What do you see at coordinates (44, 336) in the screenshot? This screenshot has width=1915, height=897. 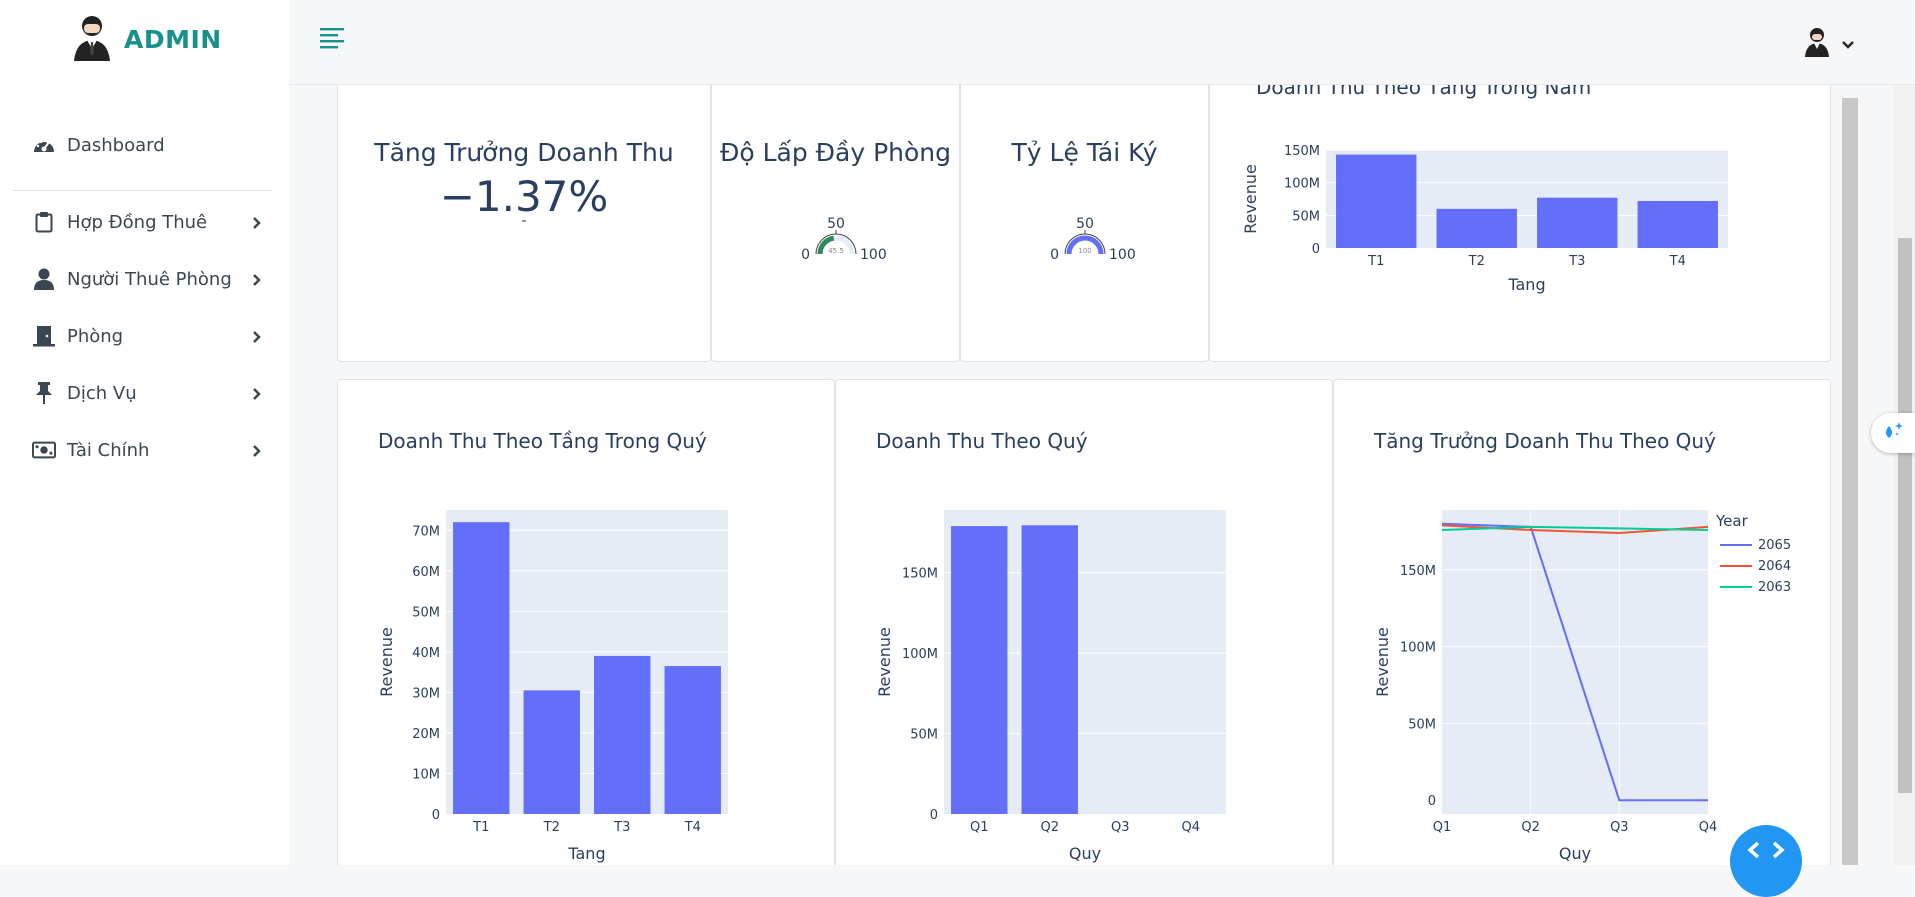 I see `door-icon` at bounding box center [44, 336].